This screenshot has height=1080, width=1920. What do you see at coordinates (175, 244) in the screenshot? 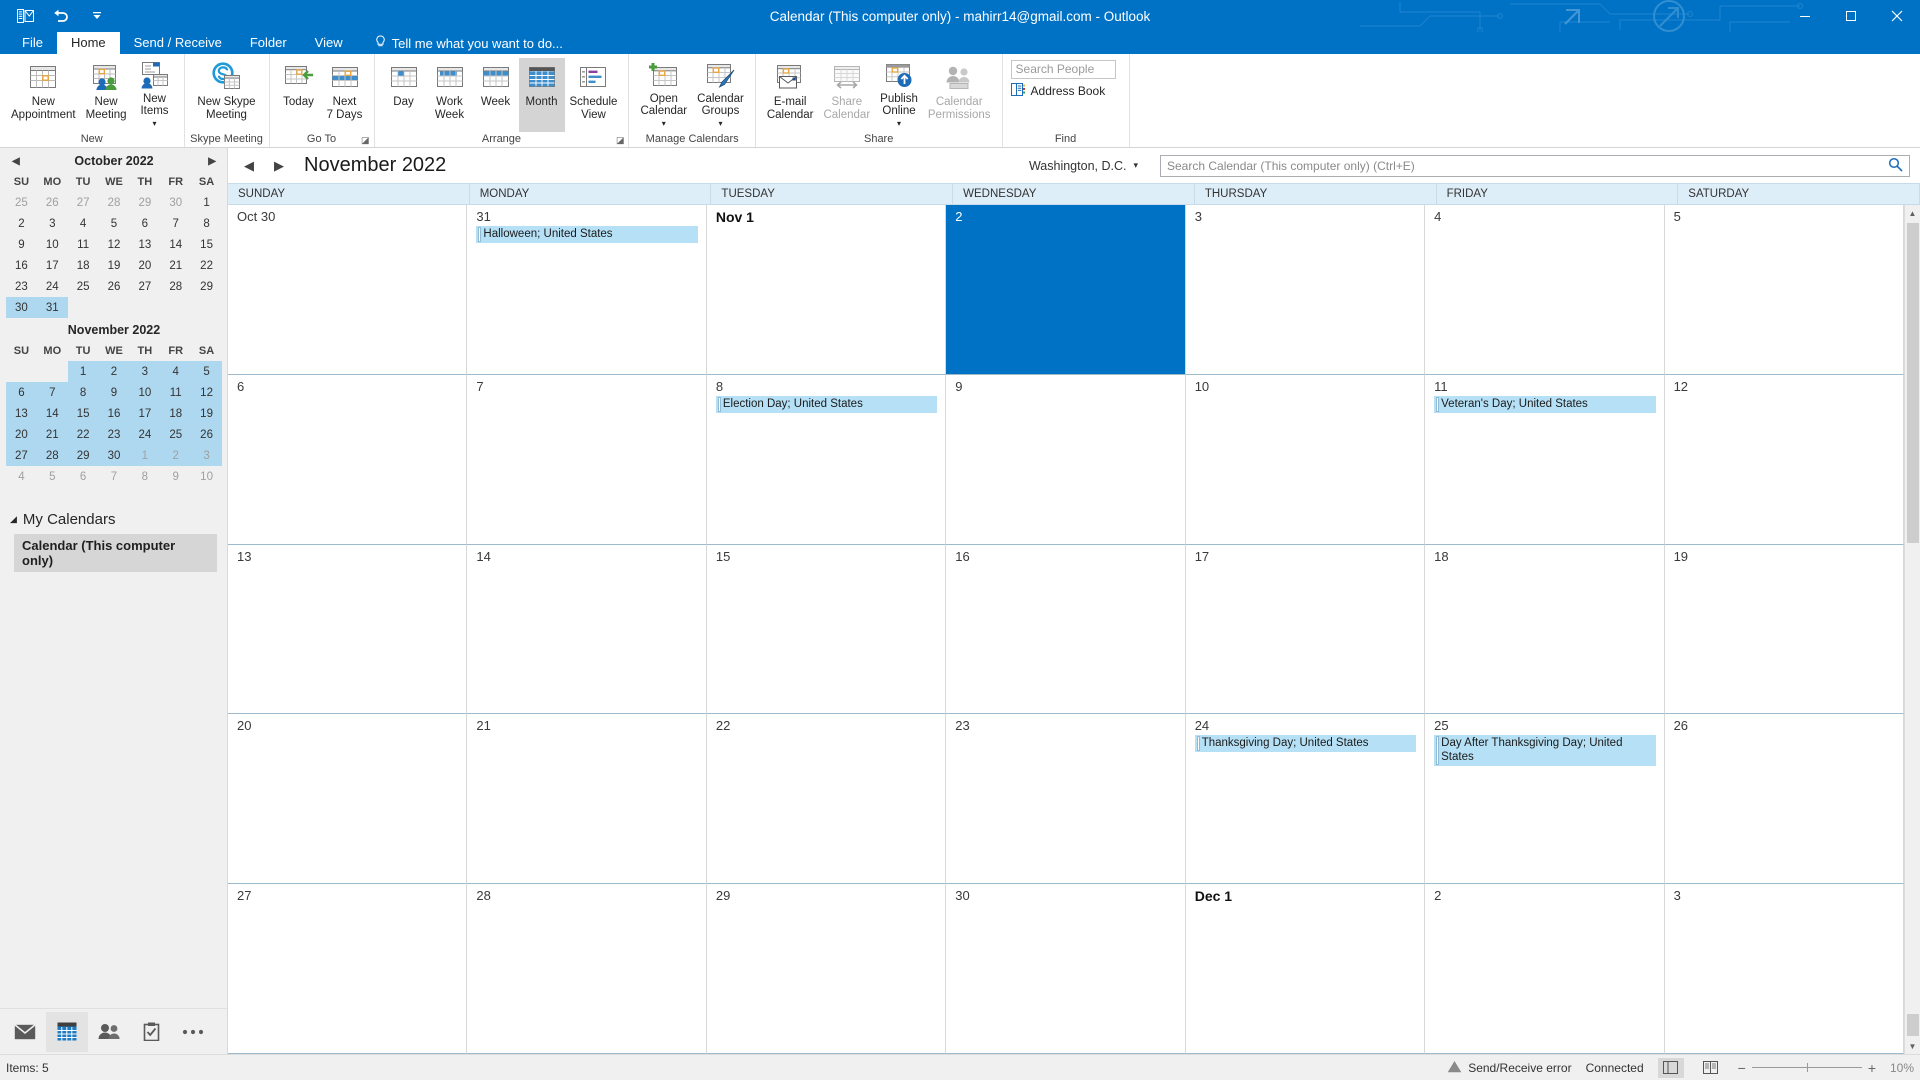
I see `mini-calendar-day: 14` at bounding box center [175, 244].